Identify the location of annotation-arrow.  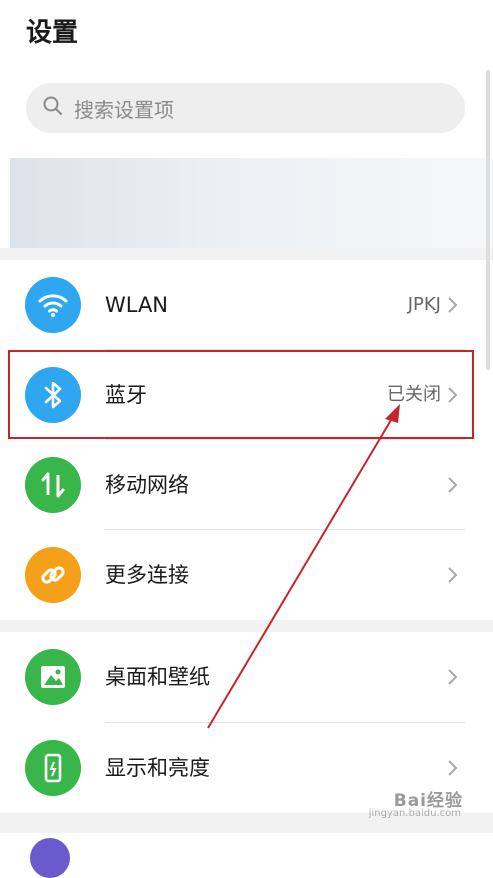
(303, 566).